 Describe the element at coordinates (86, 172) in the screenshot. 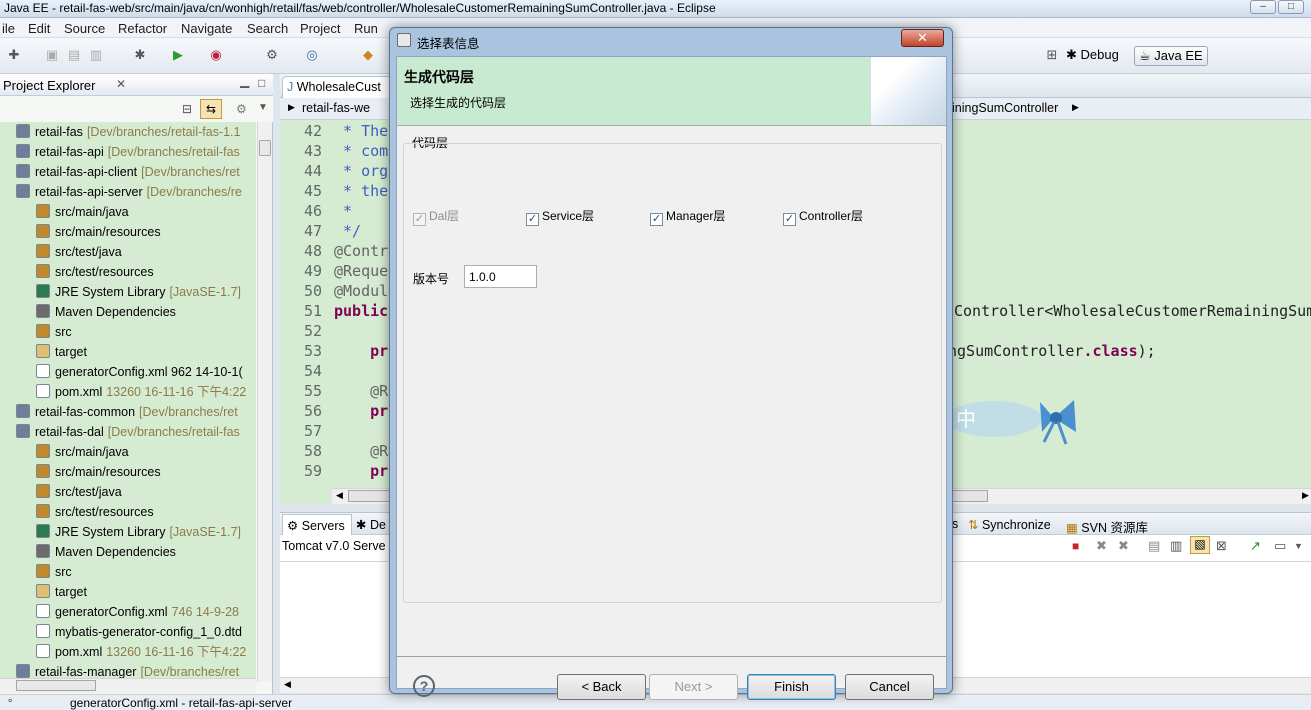

I see `tree-item-label: retail-fas-api-client` at that location.